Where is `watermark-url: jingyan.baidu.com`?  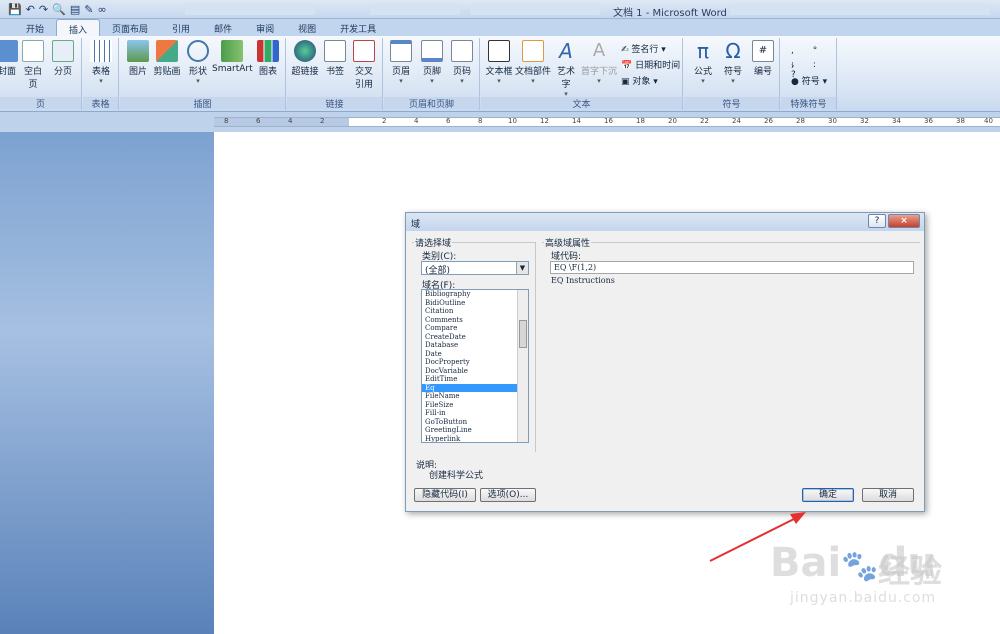
watermark-url: jingyan.baidu.com is located at coordinates (863, 598).